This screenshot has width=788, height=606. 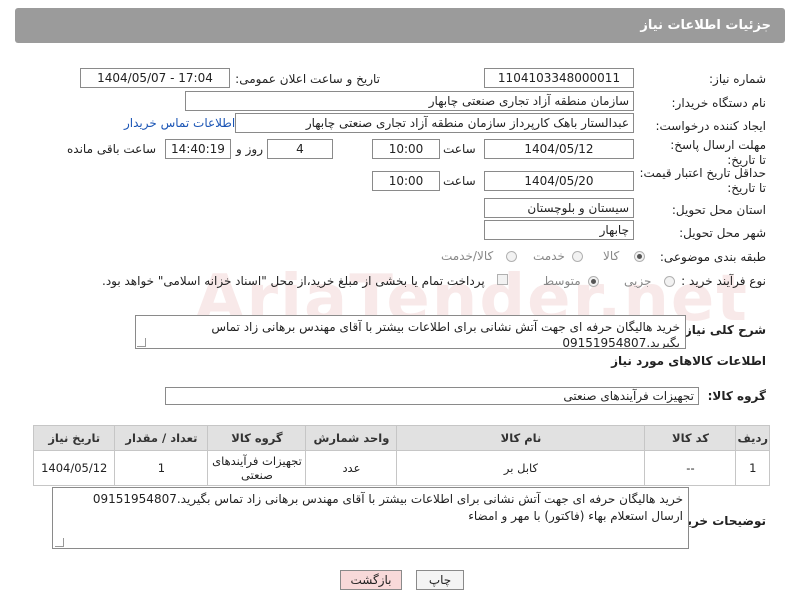 I want to click on goods-group-label: گروه کالا:, so click(x=736, y=396).